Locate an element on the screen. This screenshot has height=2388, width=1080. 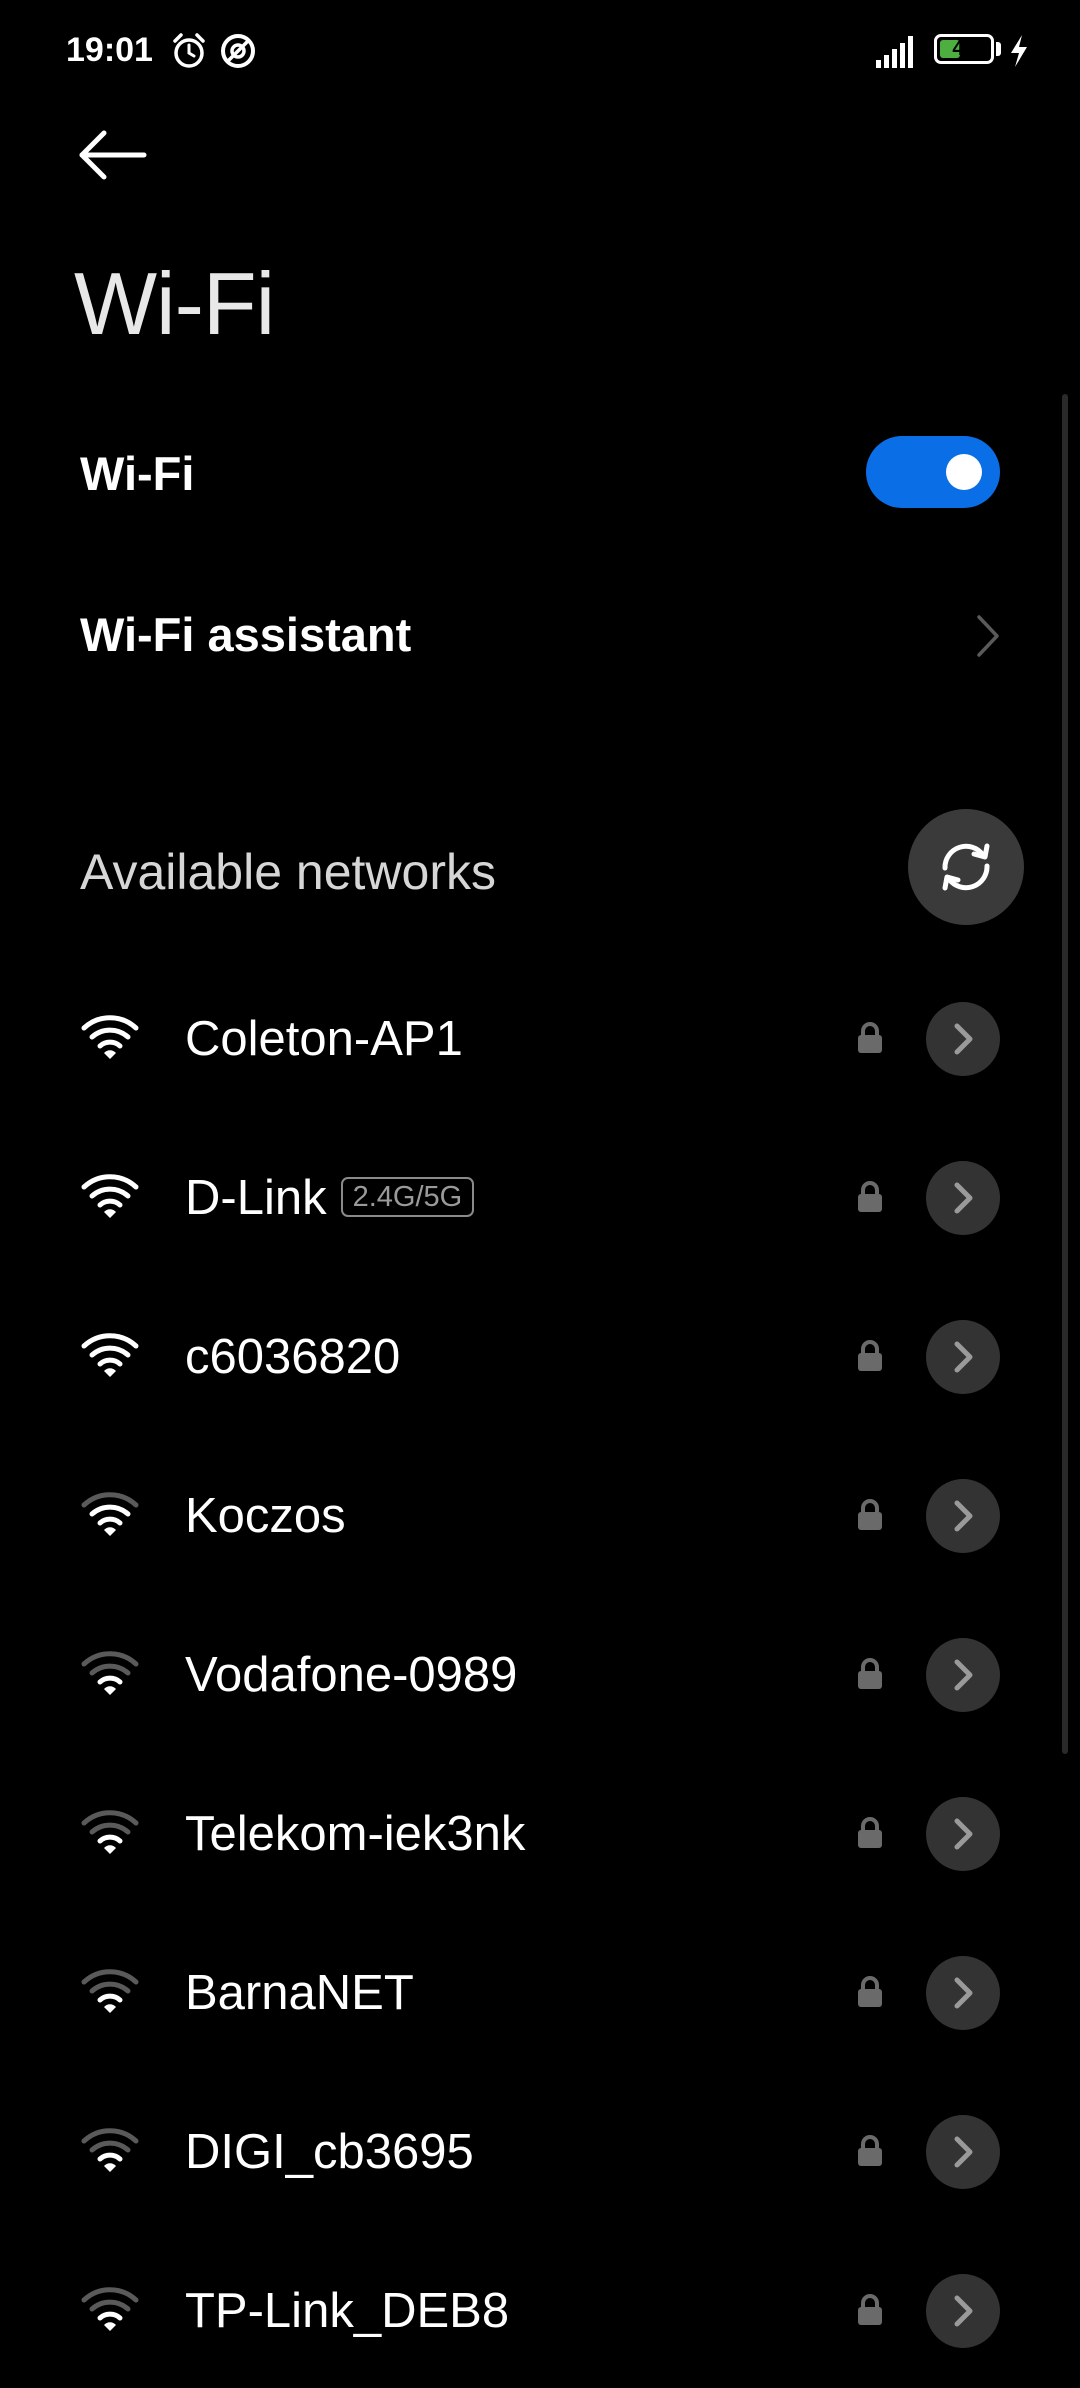
network-name: Koczos is located at coordinates (265, 1516).